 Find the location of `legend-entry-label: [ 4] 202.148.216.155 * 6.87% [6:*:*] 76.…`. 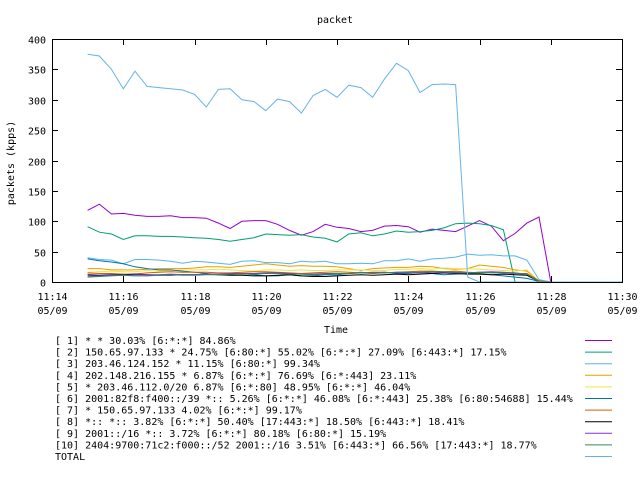

legend-entry-label: [ 4] 202.148.216.155 * 6.87% [6:*:*] 76.… is located at coordinates (235, 376).